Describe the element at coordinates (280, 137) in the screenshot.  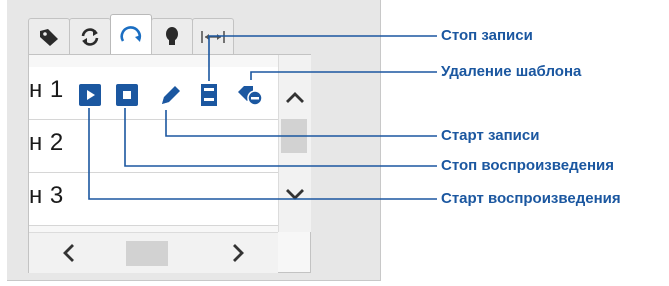
I see `callout-line-stop-playback` at that location.